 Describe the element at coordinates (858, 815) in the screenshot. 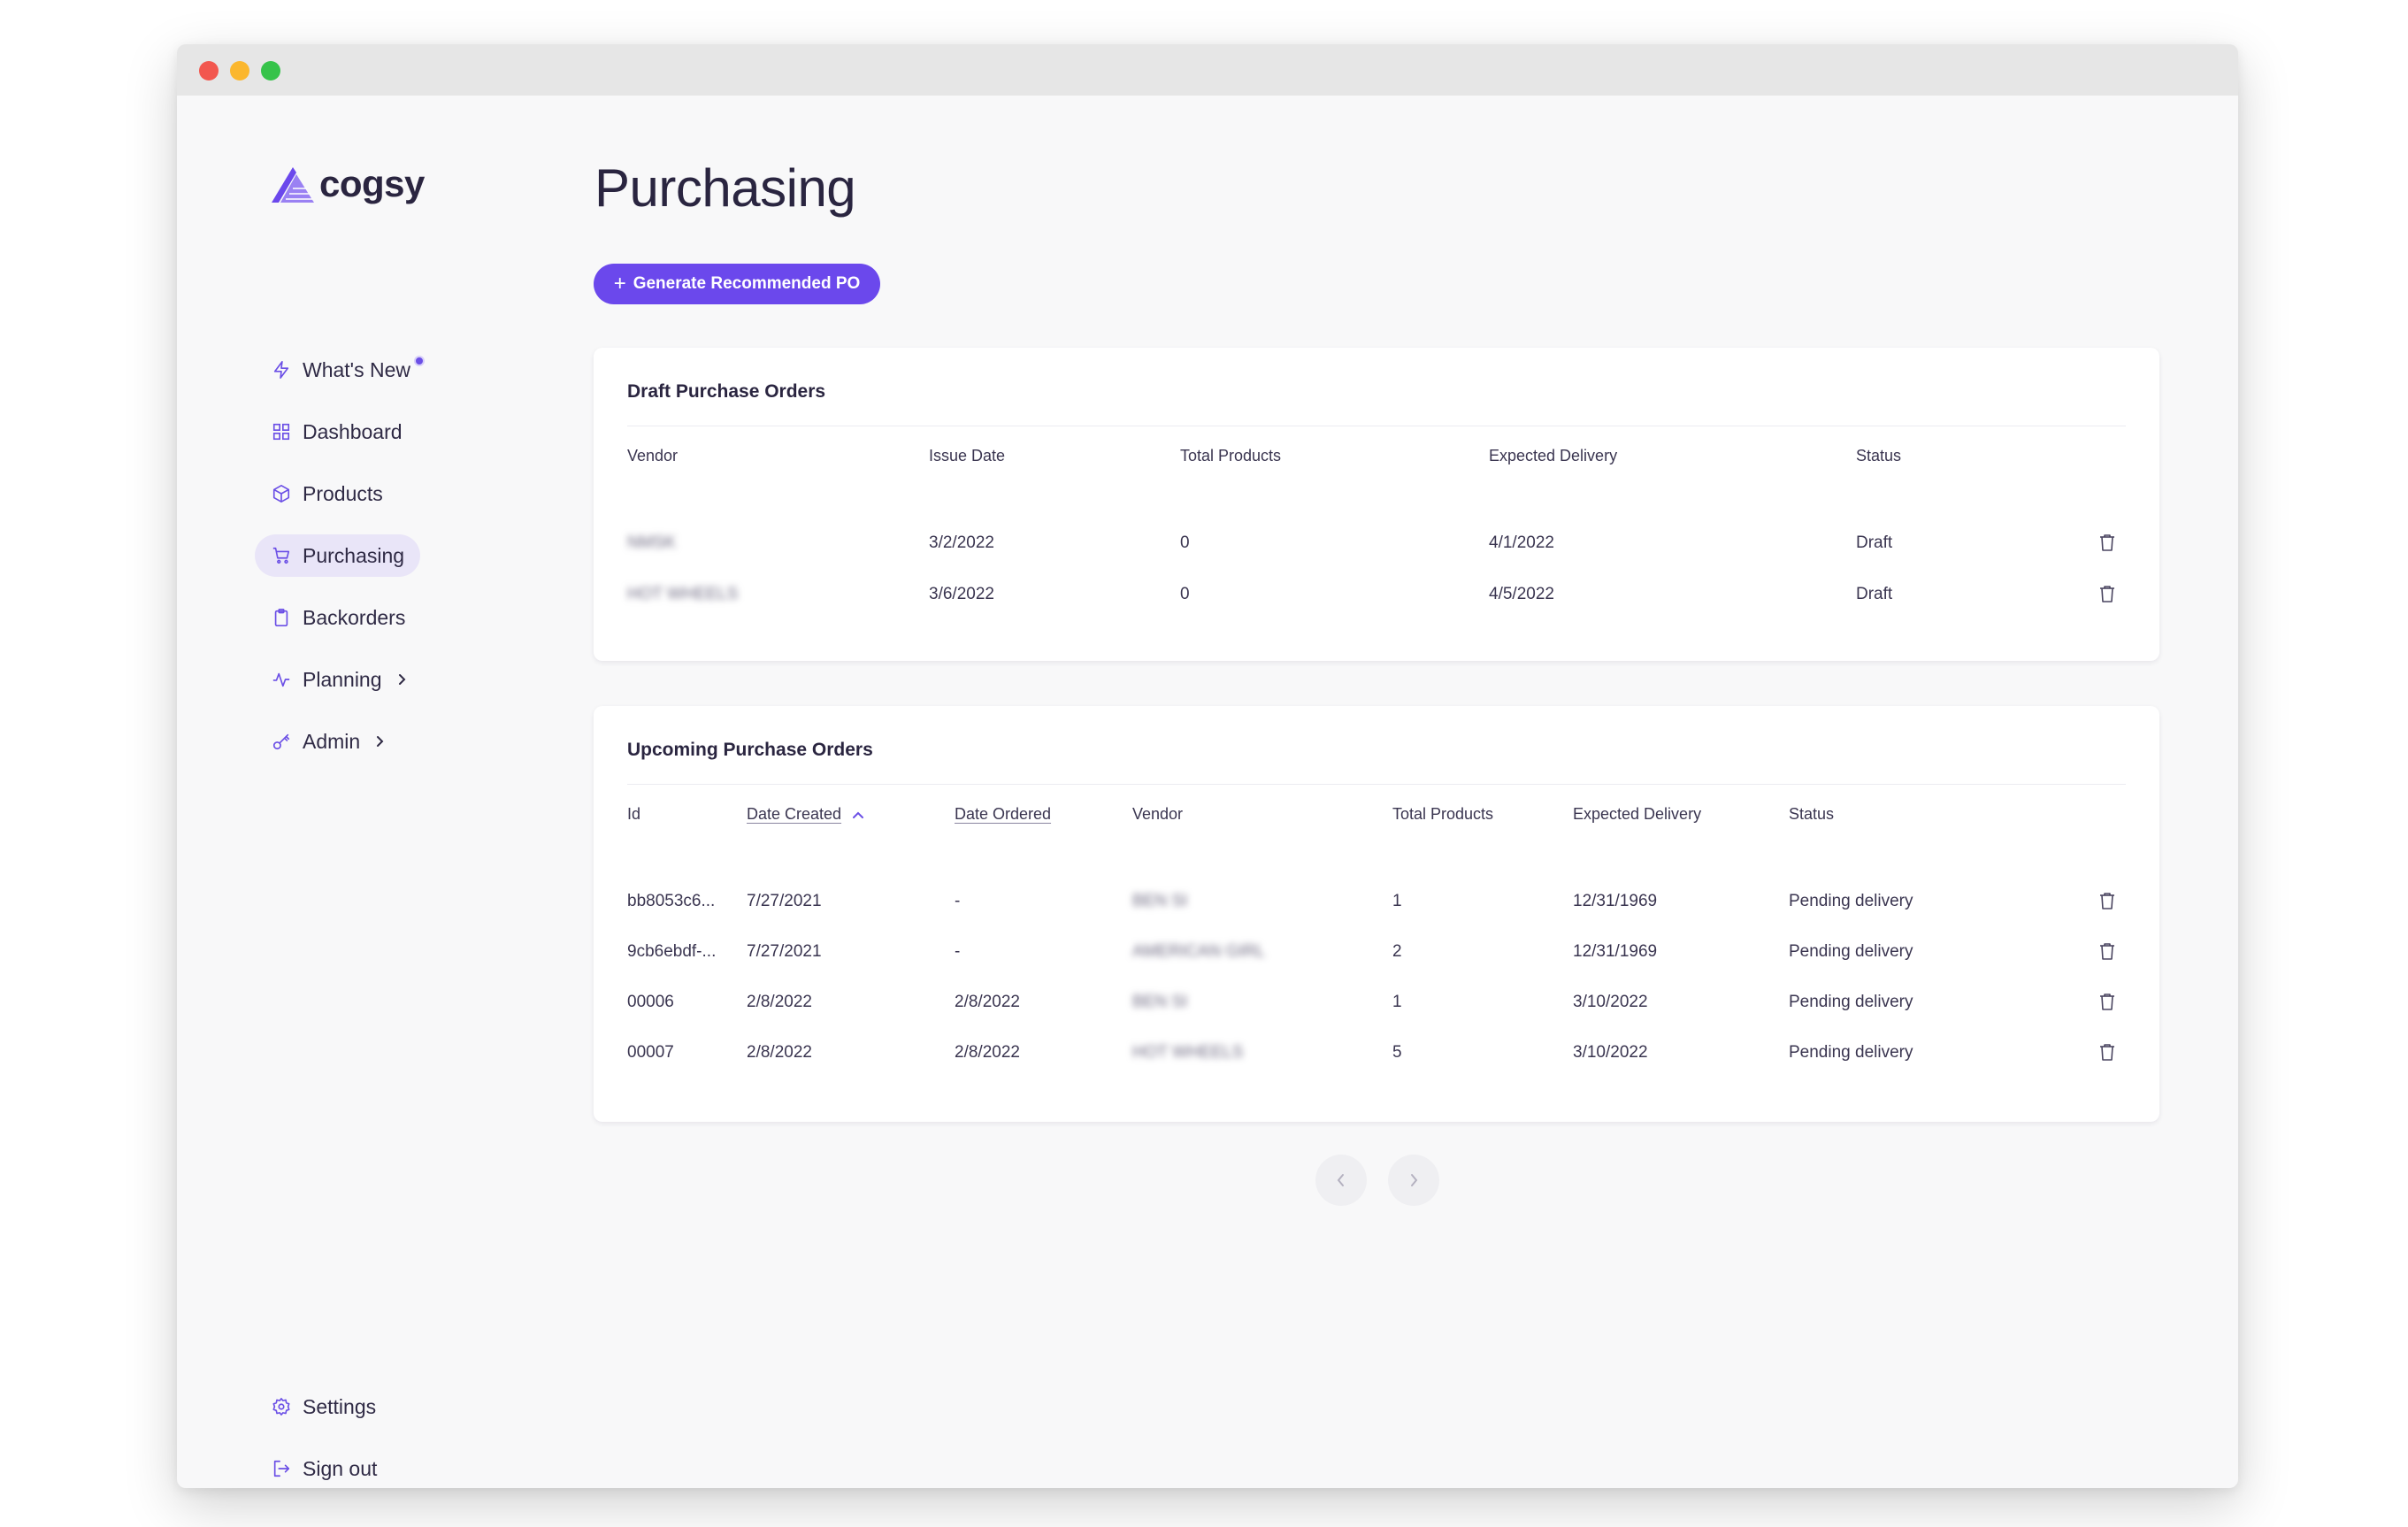

I see `sort-ascending-icon` at that location.